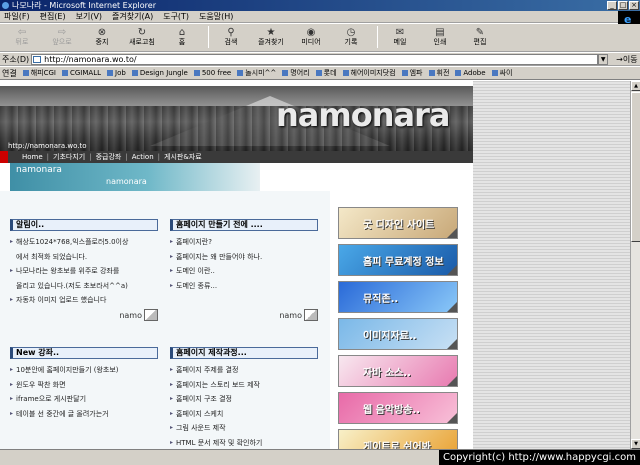 The image size is (640, 465). I want to click on list-item: 테이블 선 중간에 글 올려가는거, so click(84, 414).